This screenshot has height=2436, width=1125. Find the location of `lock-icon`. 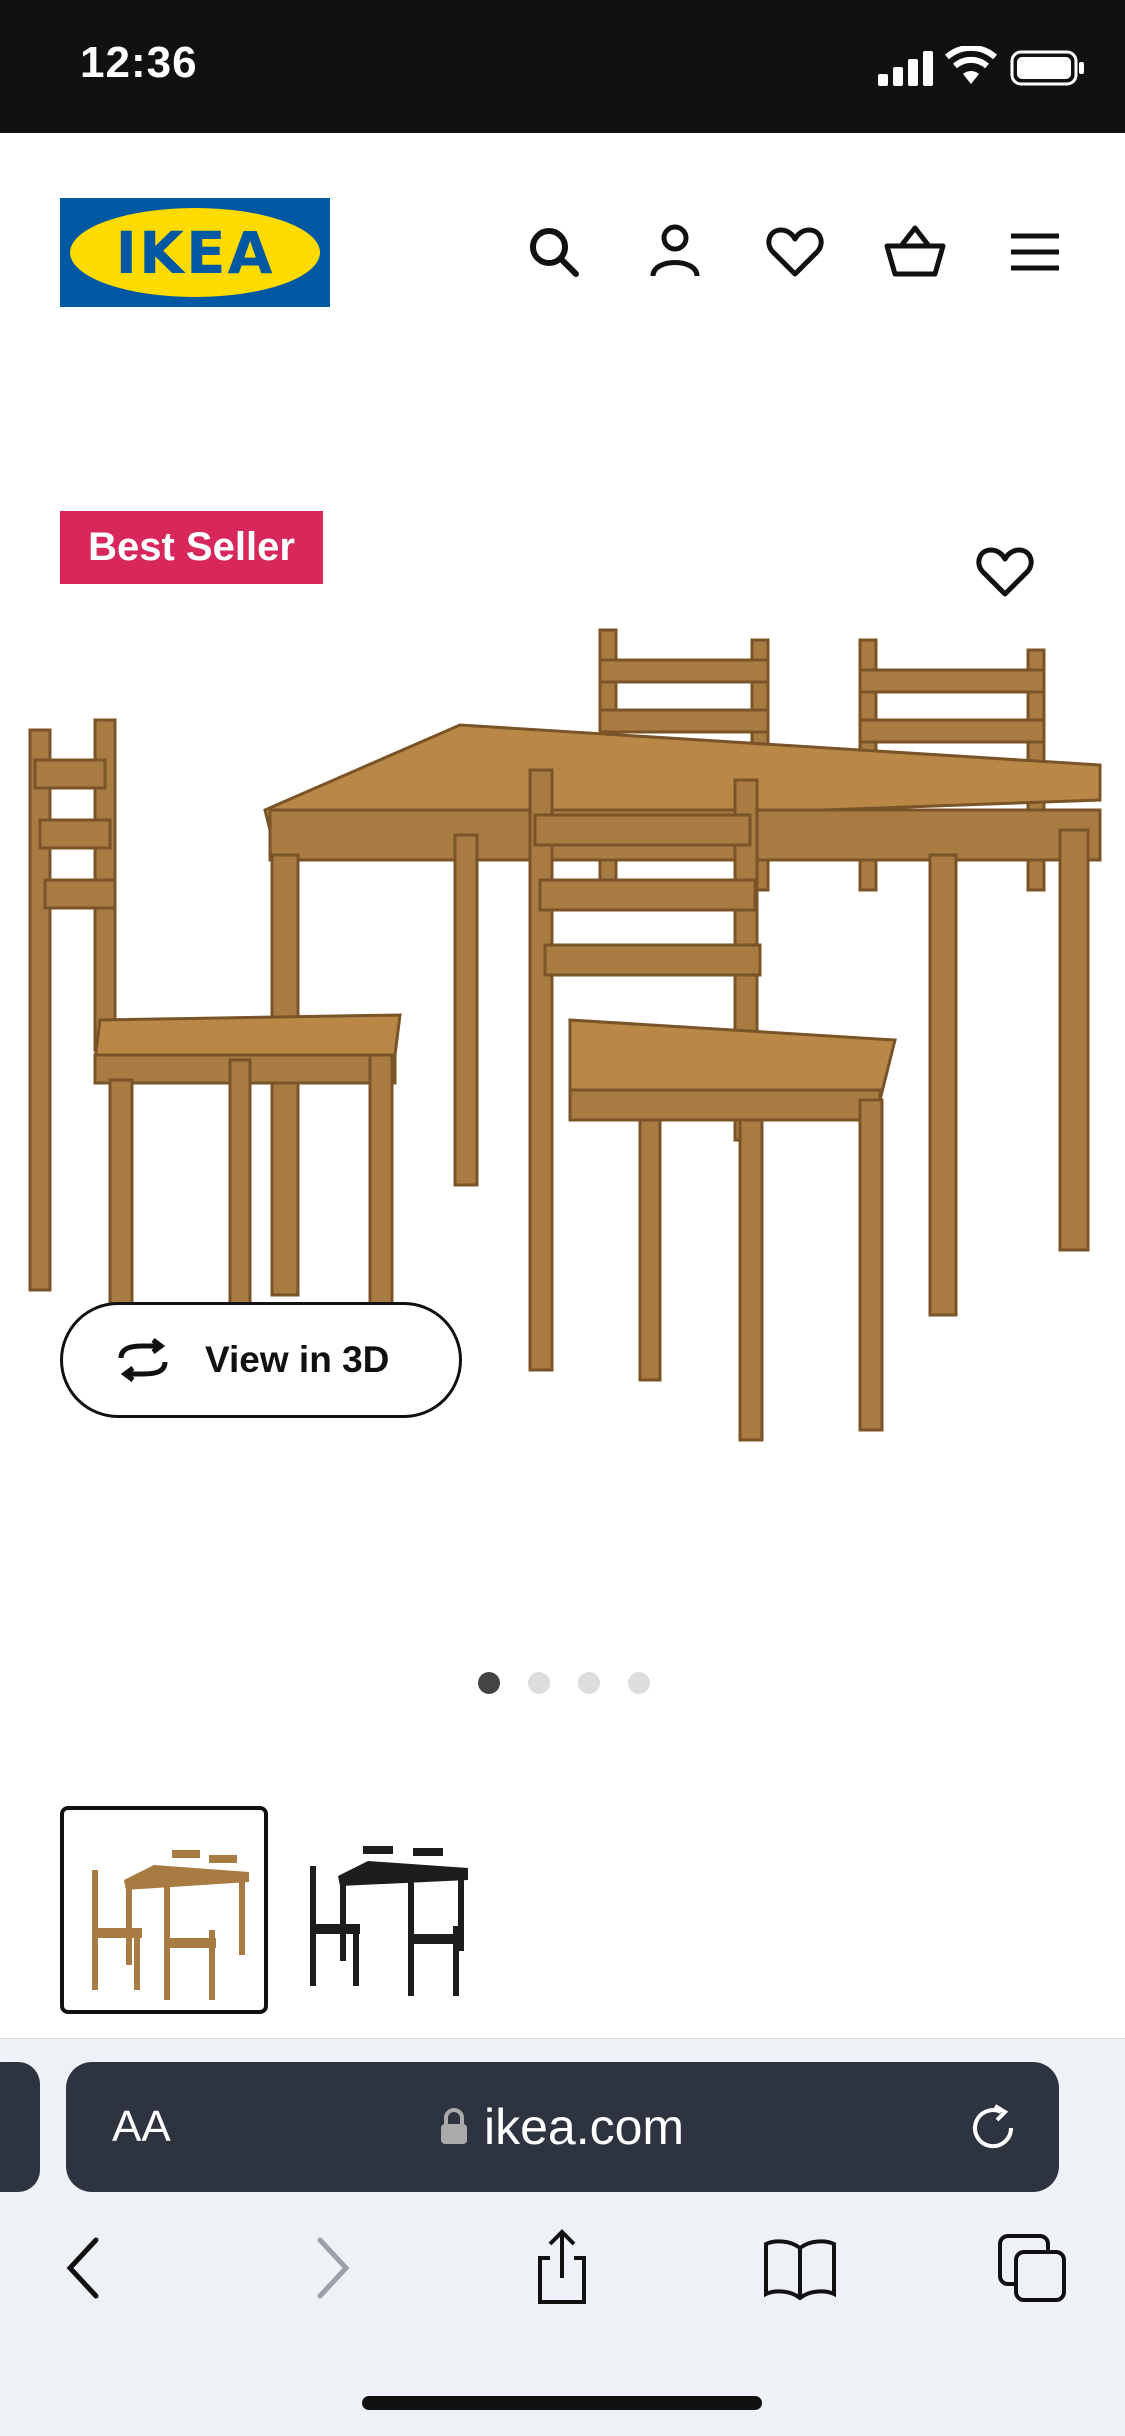

lock-icon is located at coordinates (454, 2126).